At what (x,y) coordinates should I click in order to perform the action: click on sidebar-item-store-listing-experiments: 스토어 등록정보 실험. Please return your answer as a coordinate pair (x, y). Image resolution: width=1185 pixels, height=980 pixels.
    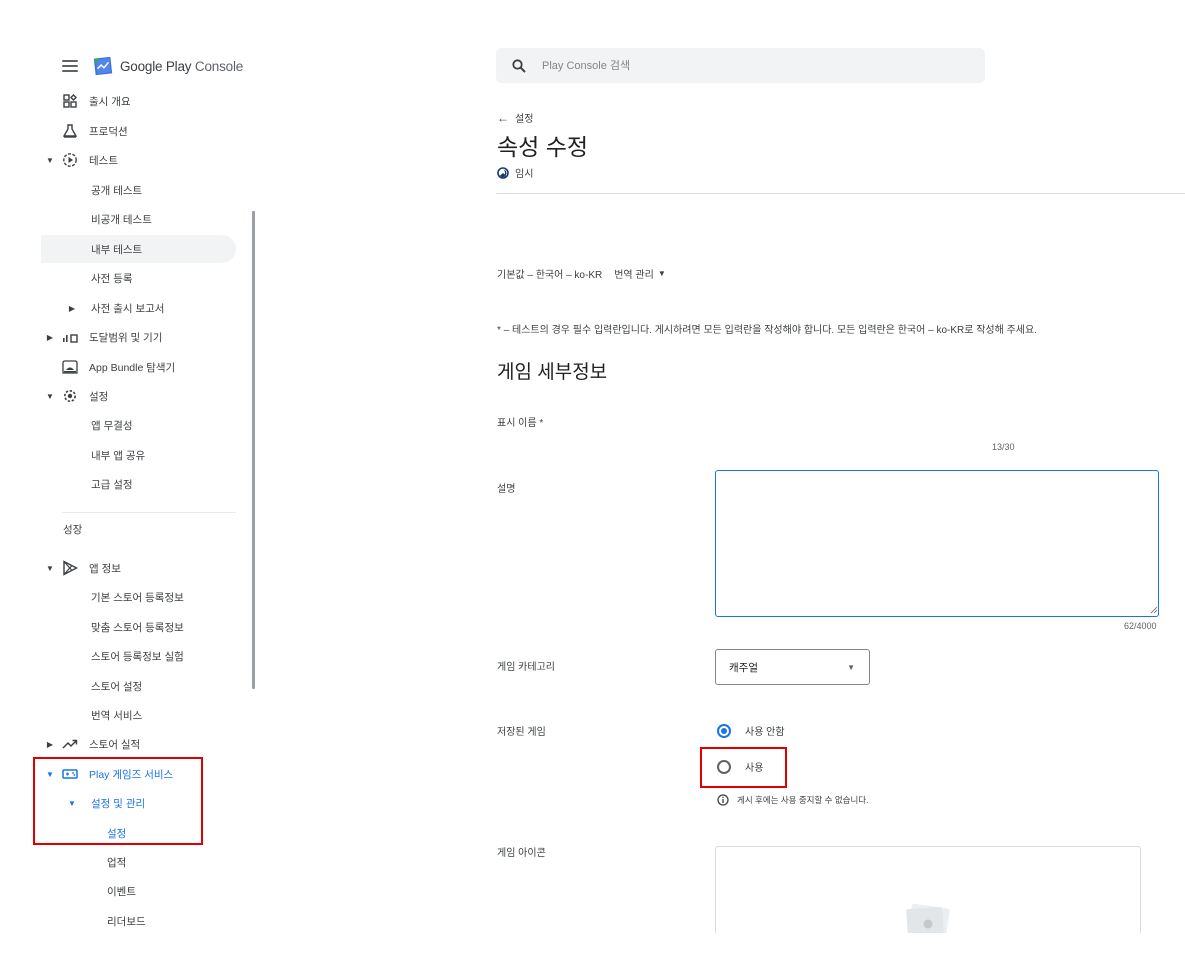
    Looking at the image, I should click on (137, 656).